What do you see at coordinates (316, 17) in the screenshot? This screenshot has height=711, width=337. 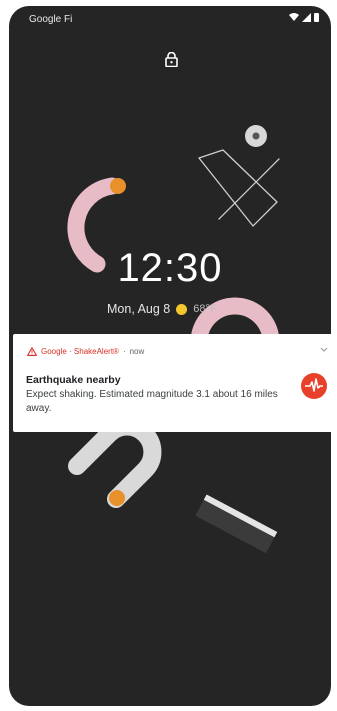 I see `battery-icon` at bounding box center [316, 17].